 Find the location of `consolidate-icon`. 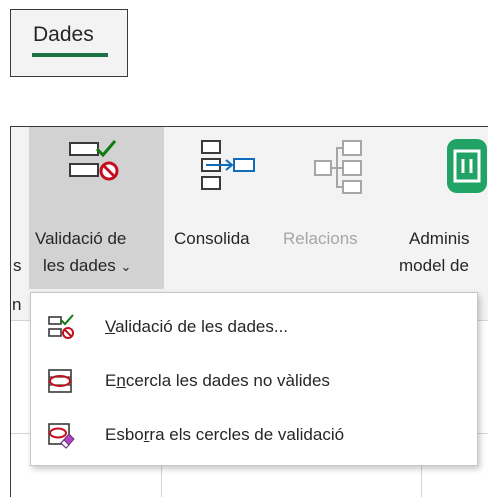

consolidate-icon is located at coordinates (228, 165).